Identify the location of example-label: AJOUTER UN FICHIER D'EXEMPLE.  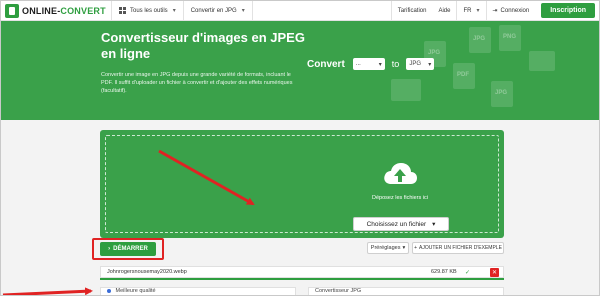
(460, 248).